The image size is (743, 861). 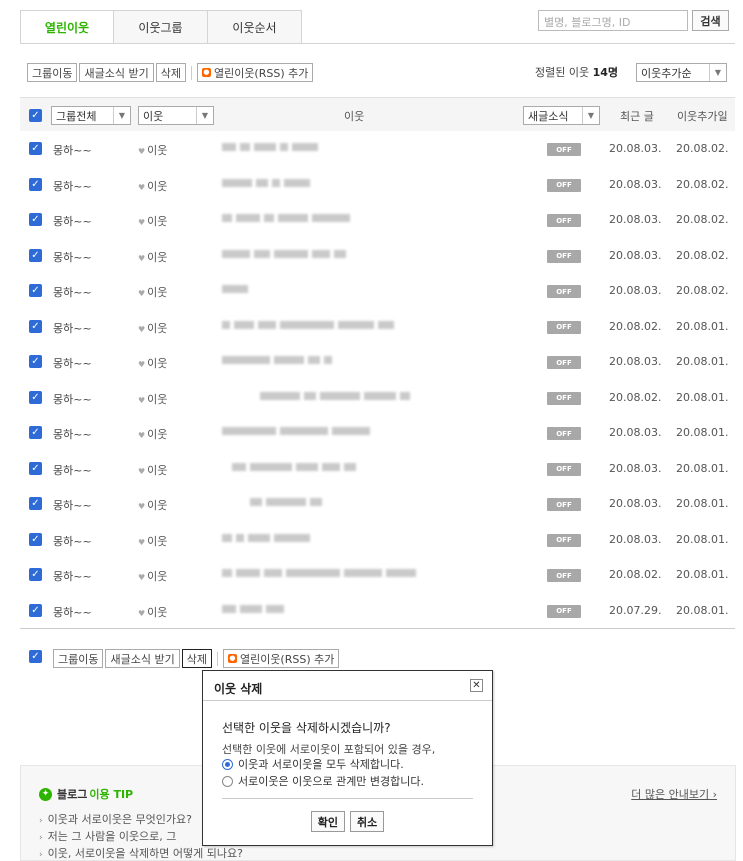 I want to click on tab-neighbor-groups: 이웃그룹, so click(x=161, y=27).